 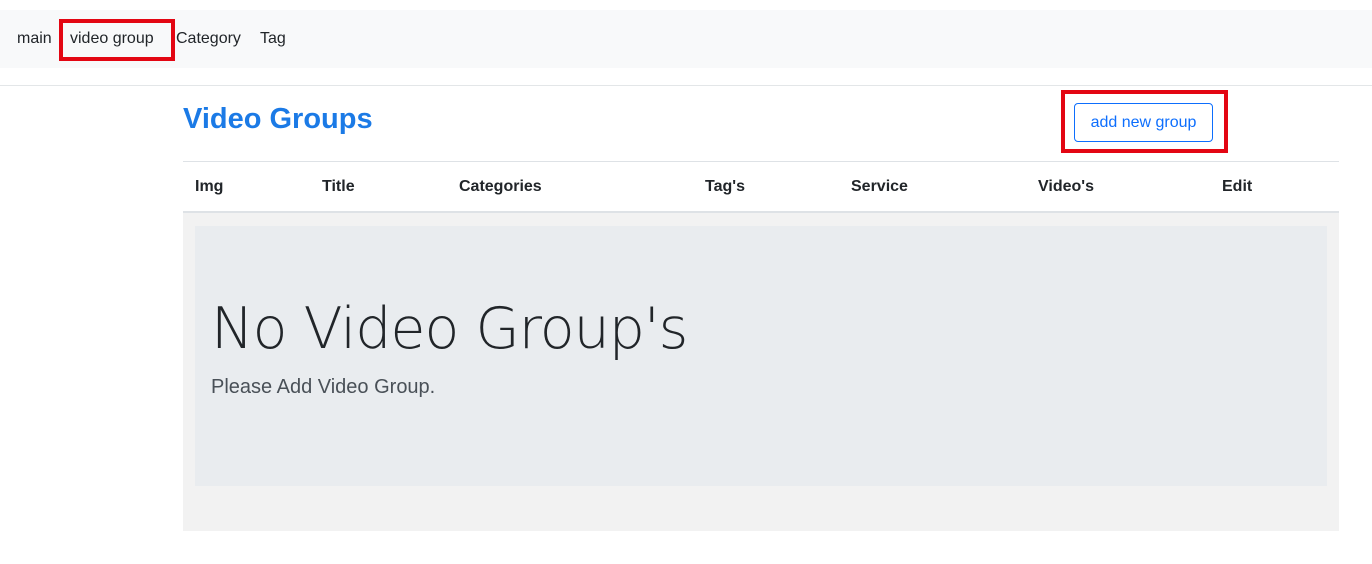 What do you see at coordinates (686, 39) in the screenshot?
I see `top-navbar: main video group Category Tag` at bounding box center [686, 39].